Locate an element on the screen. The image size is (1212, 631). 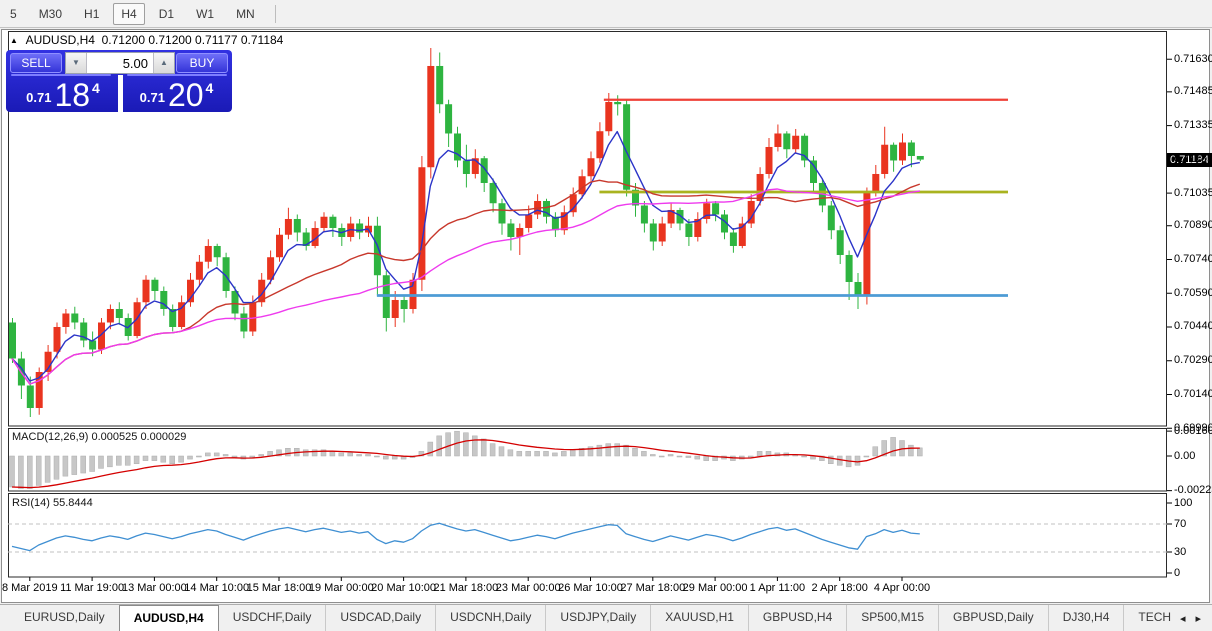
chart-title-symbol: AUDUSD,H4 is located at coordinates (60, 40).